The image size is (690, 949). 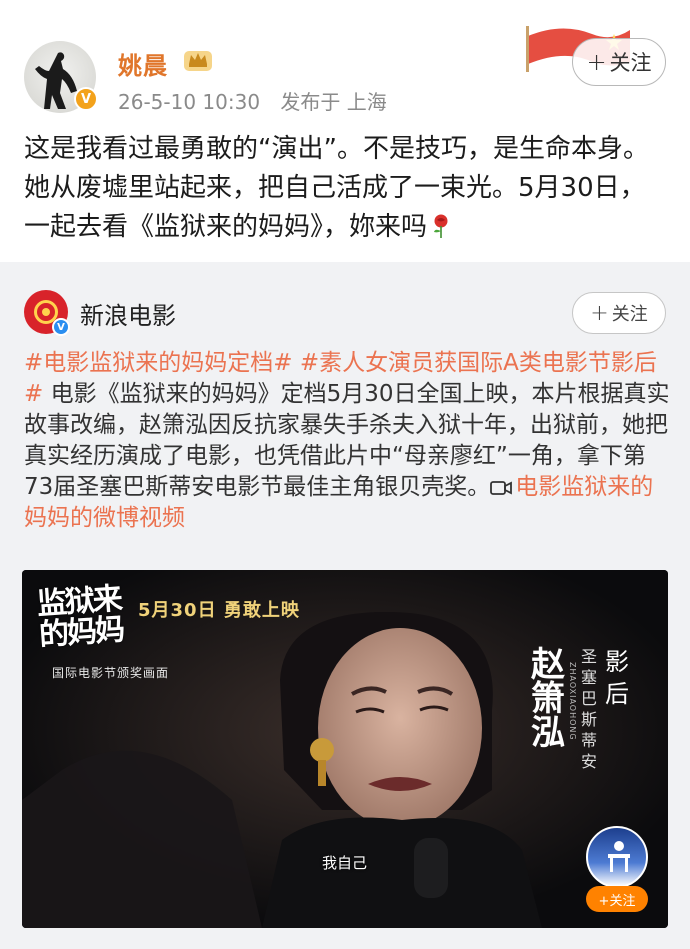 I want to click on rose-emoji-icon, so click(x=441, y=226).